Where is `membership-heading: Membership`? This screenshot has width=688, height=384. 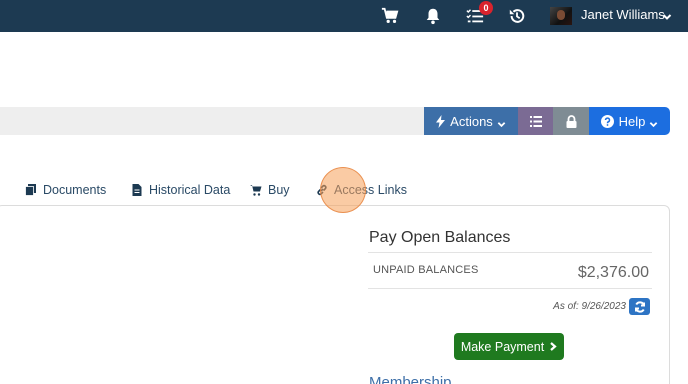 membership-heading: Membership is located at coordinates (410, 379).